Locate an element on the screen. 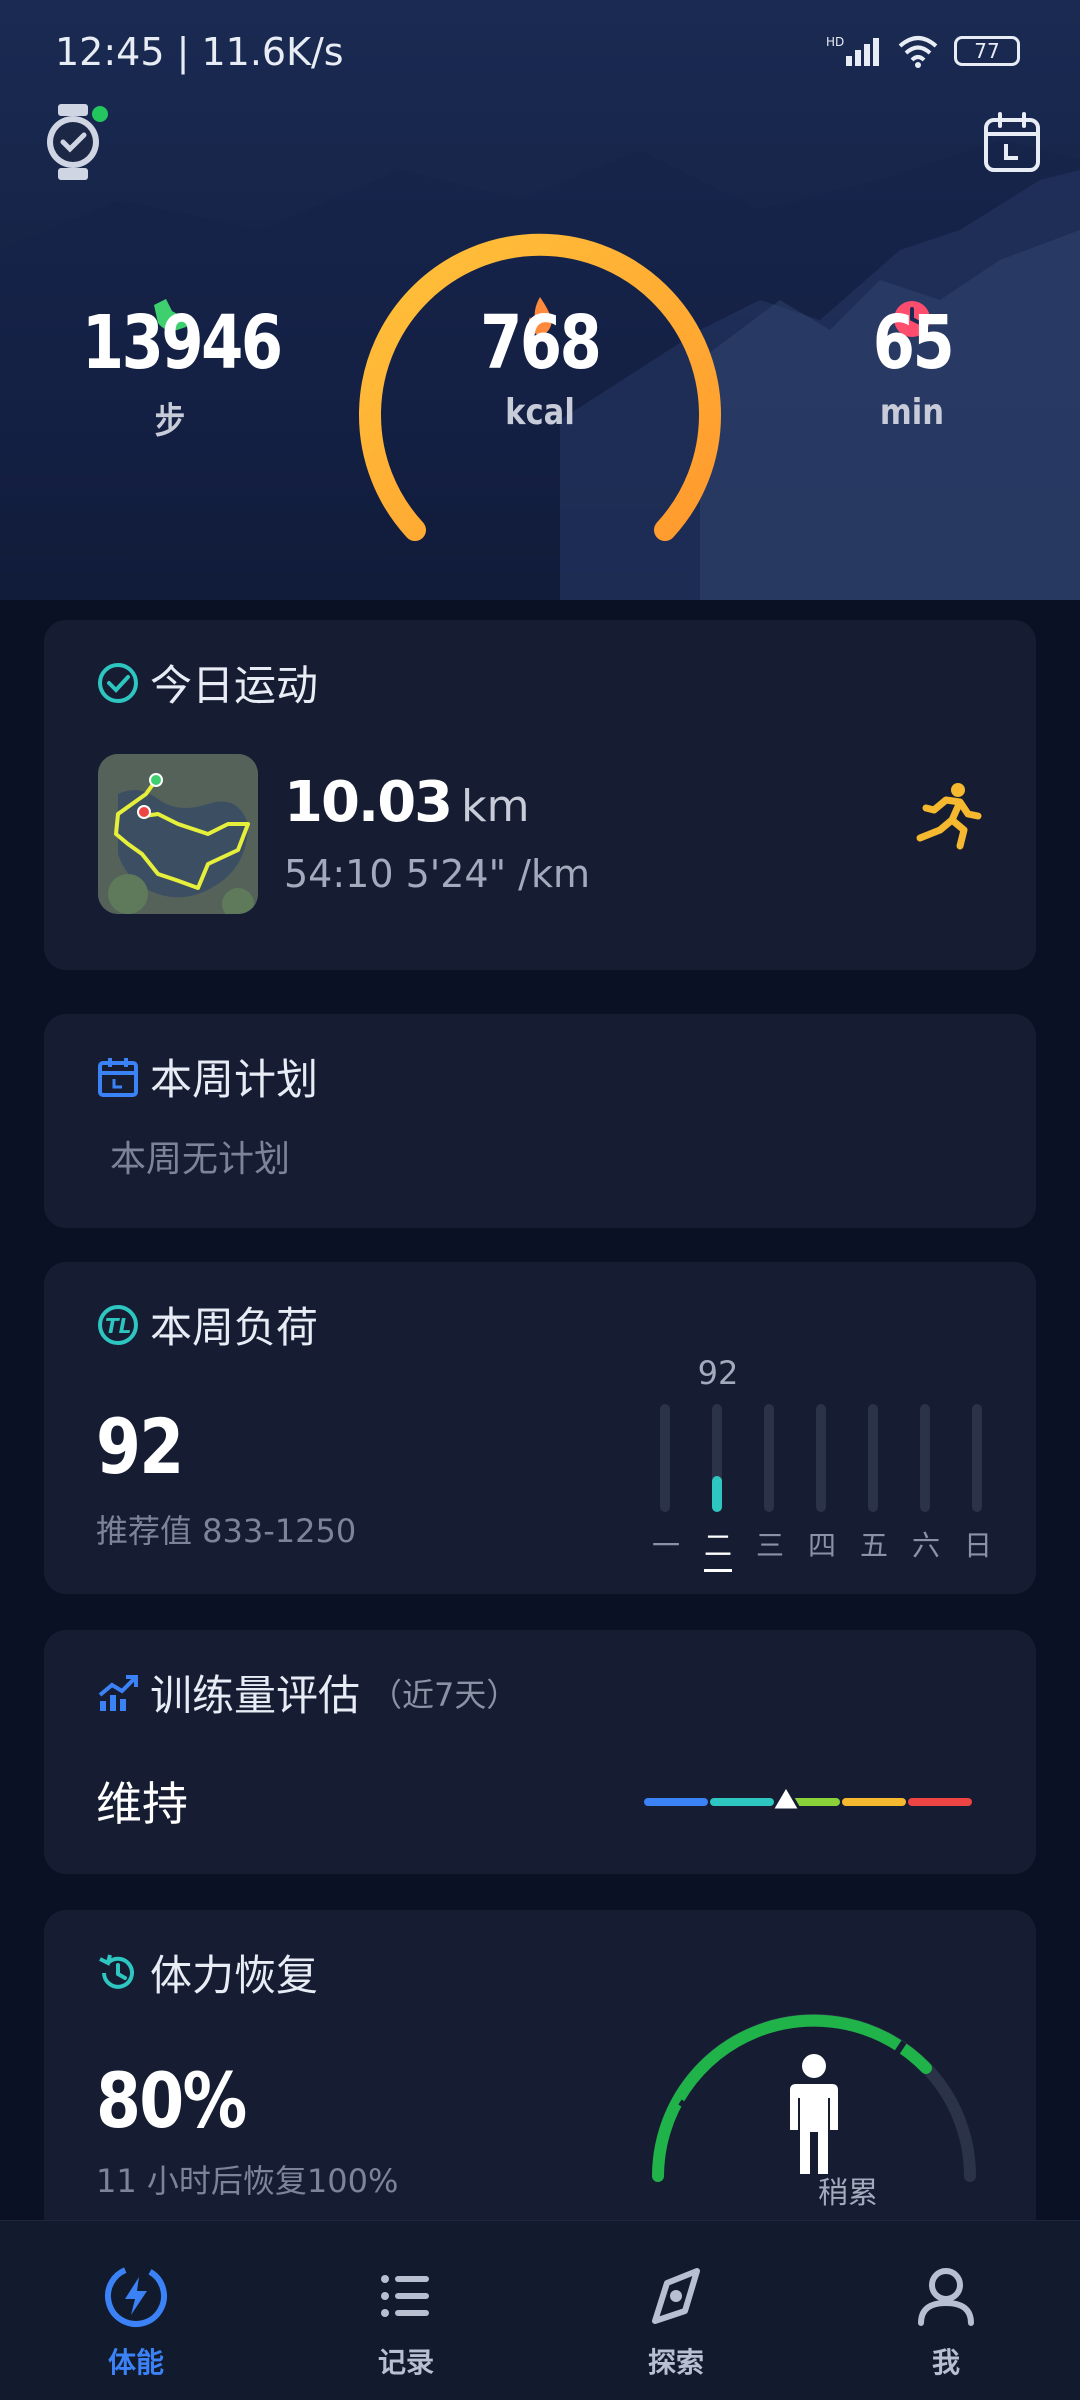  wifi-icon is located at coordinates (918, 52).